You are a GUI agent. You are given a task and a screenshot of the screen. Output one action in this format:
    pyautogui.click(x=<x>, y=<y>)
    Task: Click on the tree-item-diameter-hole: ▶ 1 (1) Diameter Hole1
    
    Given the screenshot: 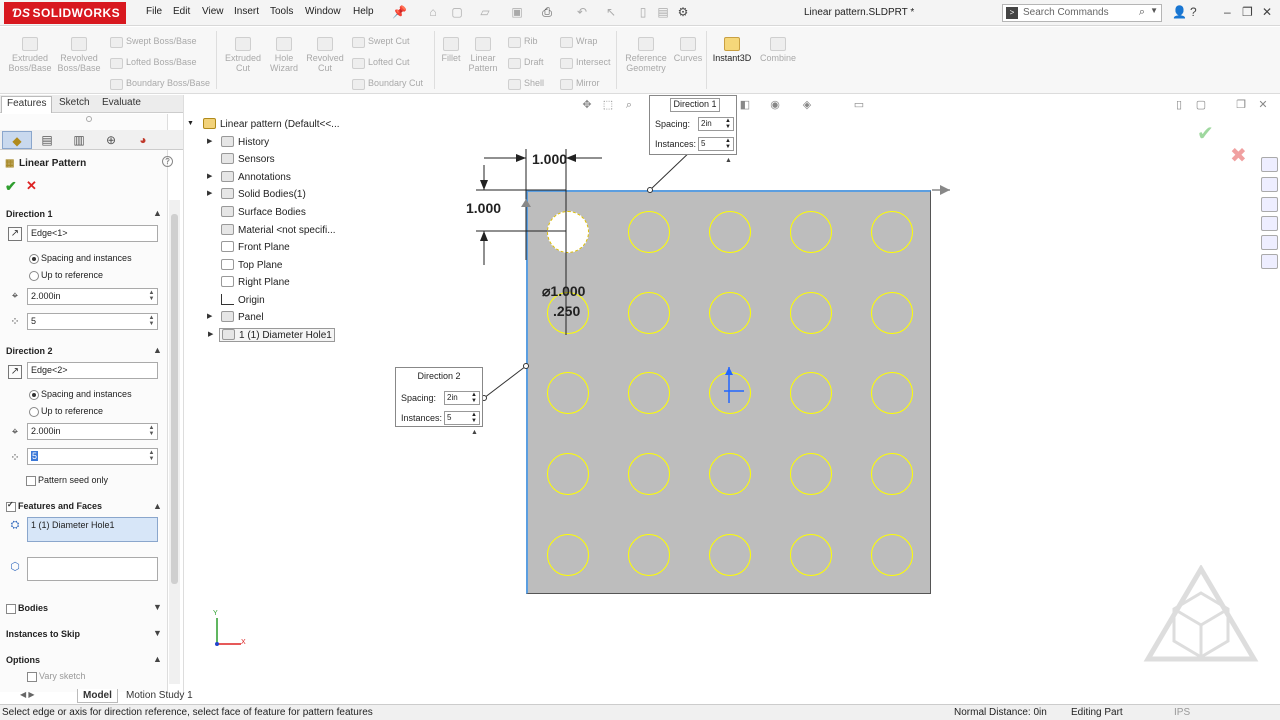 What is the action you would take?
    pyautogui.click(x=271, y=335)
    